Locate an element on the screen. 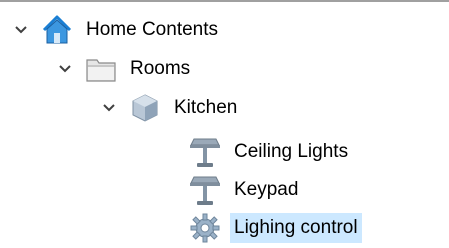 The height and width of the screenshot is (248, 449). home-icon is located at coordinates (57, 30).